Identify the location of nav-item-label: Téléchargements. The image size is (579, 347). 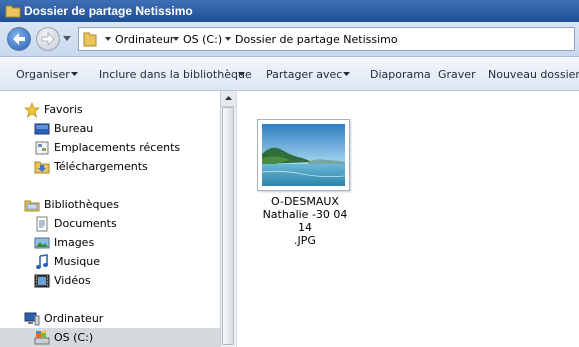
(101, 166).